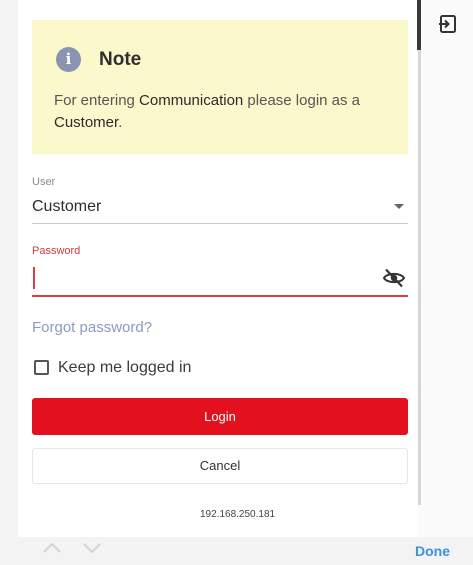 The image size is (473, 565). Describe the element at coordinates (92, 327) in the screenshot. I see `forgot-password-link: Forgot password?` at that location.